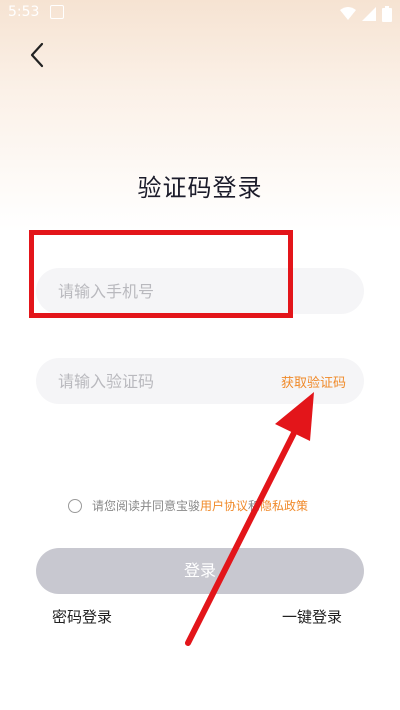  I want to click on get-code-button: 获取验证码, so click(313, 381).